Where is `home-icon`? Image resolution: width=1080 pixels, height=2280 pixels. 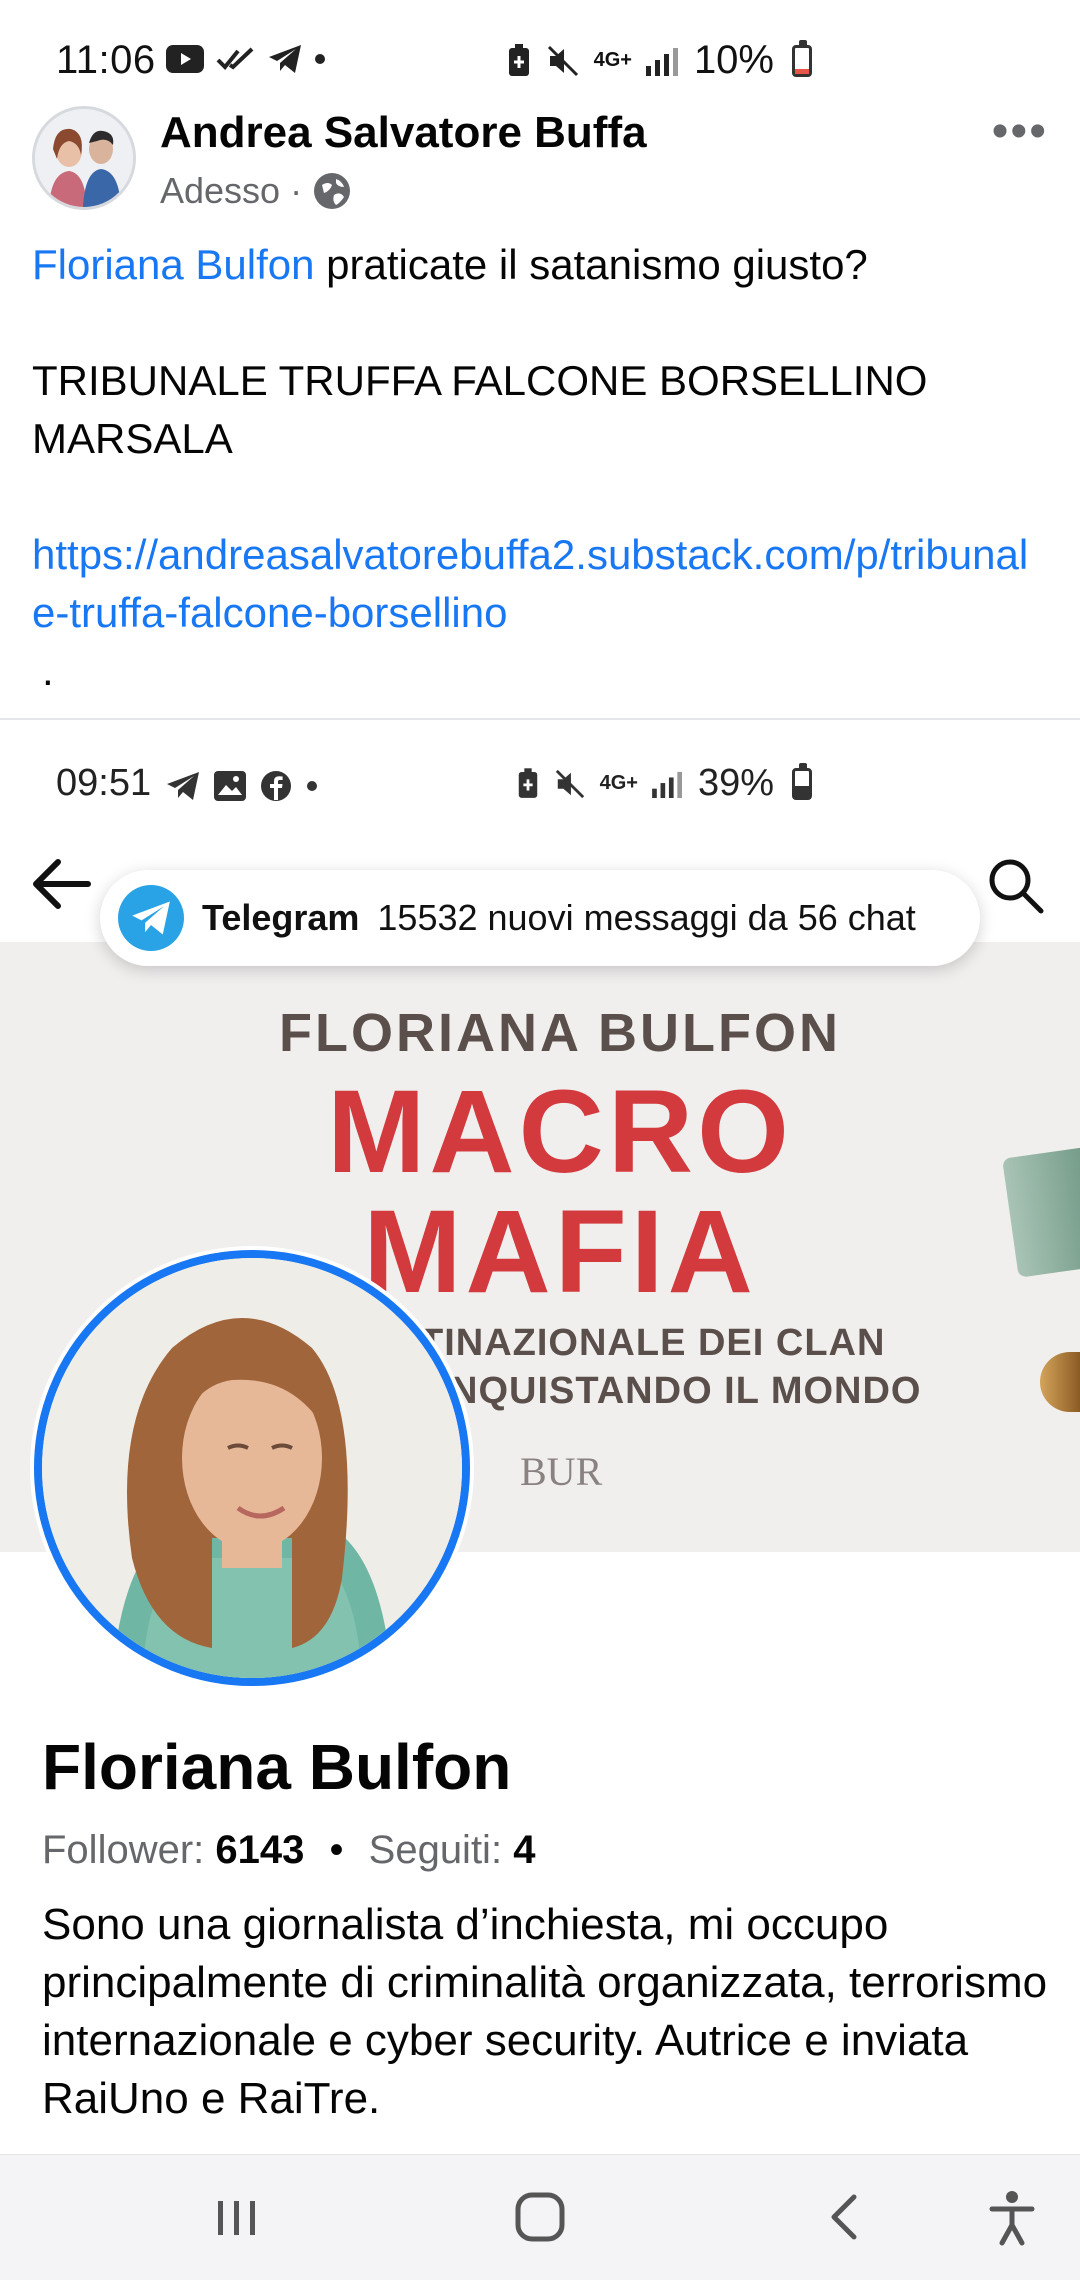 home-icon is located at coordinates (540, 2217).